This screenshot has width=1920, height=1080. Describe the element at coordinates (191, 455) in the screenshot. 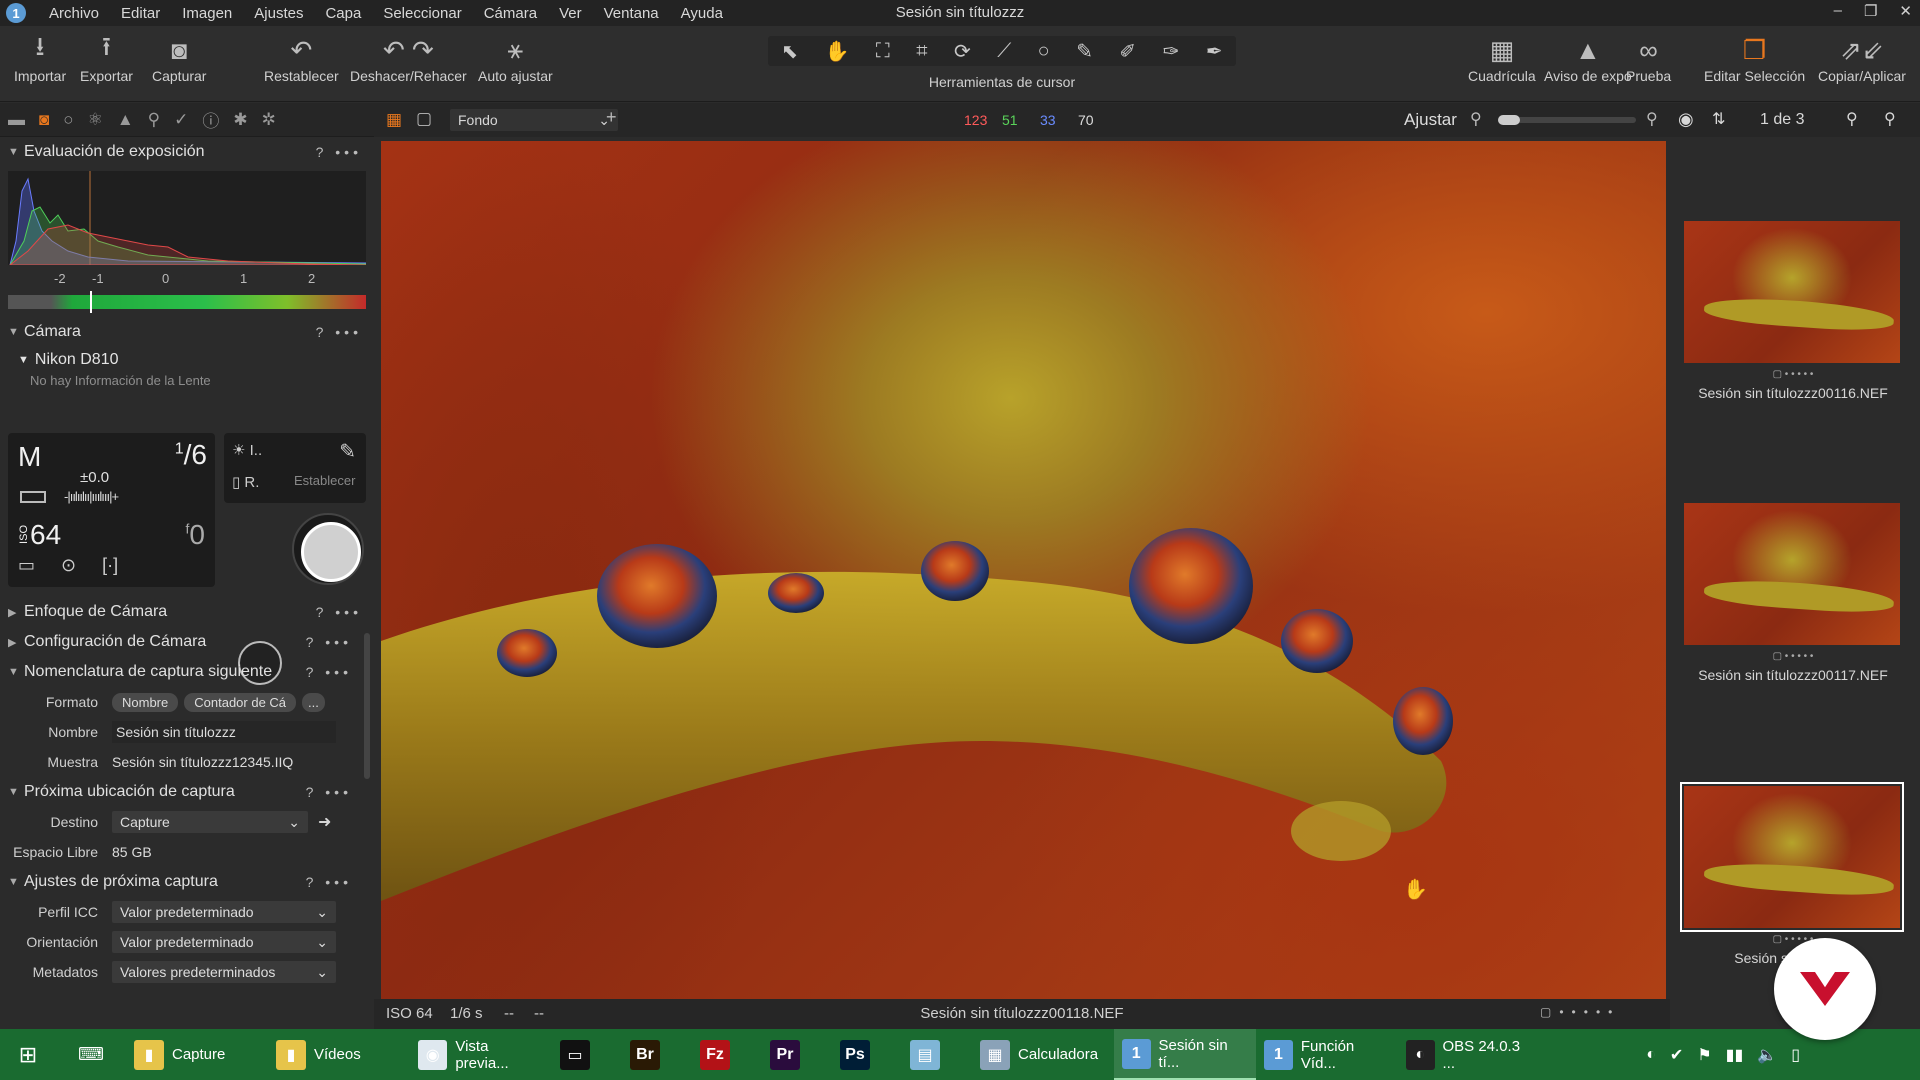

I see `shutter-speed: 1/6` at that location.